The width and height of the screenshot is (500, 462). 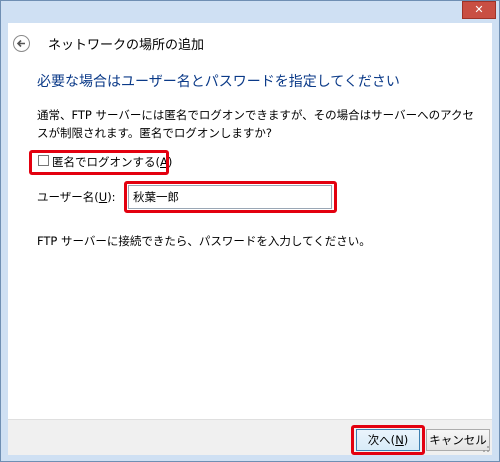 What do you see at coordinates (388, 440) in the screenshot?
I see `highlight-box-next` at bounding box center [388, 440].